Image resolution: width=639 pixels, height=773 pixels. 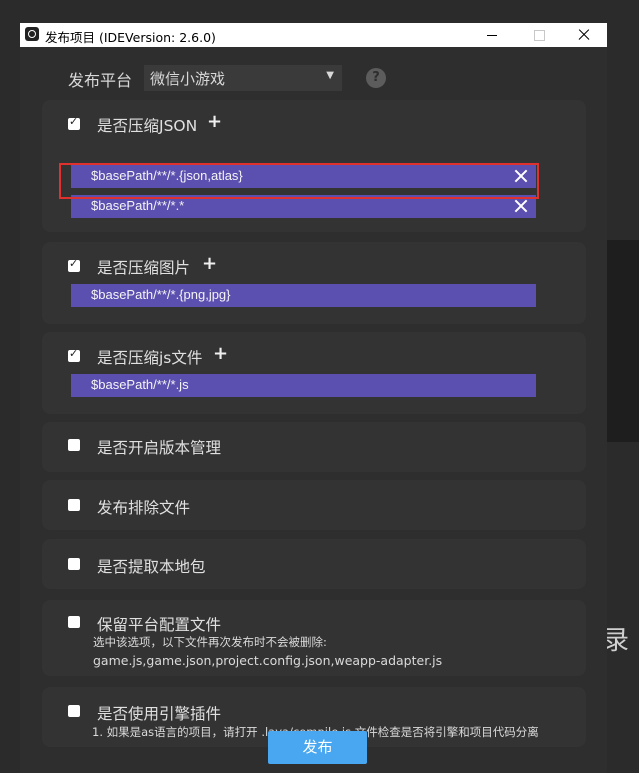 I want to click on platform-select: 微信小游戏 ▼, so click(x=243, y=78).